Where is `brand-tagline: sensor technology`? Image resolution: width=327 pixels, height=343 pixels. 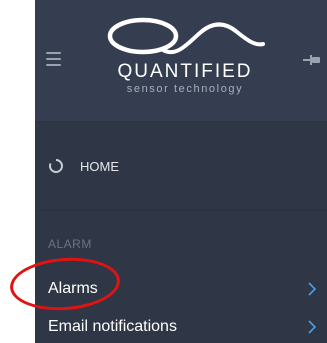
brand-tagline: sensor technology is located at coordinates (185, 89).